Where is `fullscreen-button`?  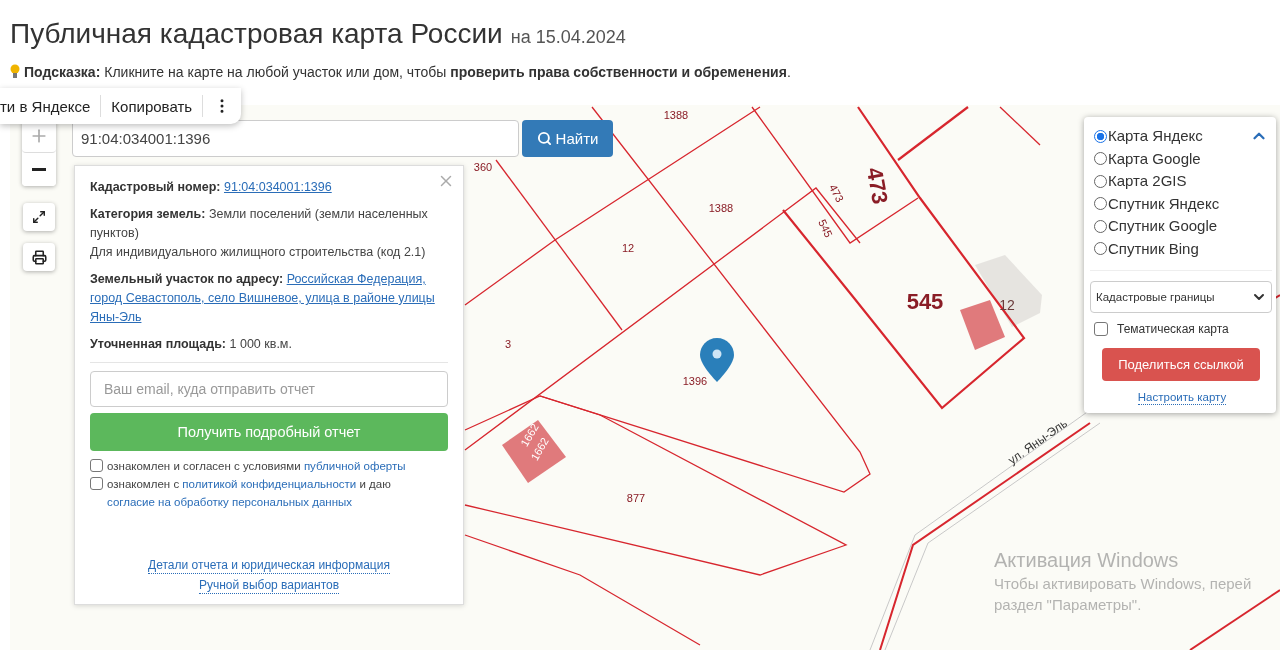 fullscreen-button is located at coordinates (39, 217).